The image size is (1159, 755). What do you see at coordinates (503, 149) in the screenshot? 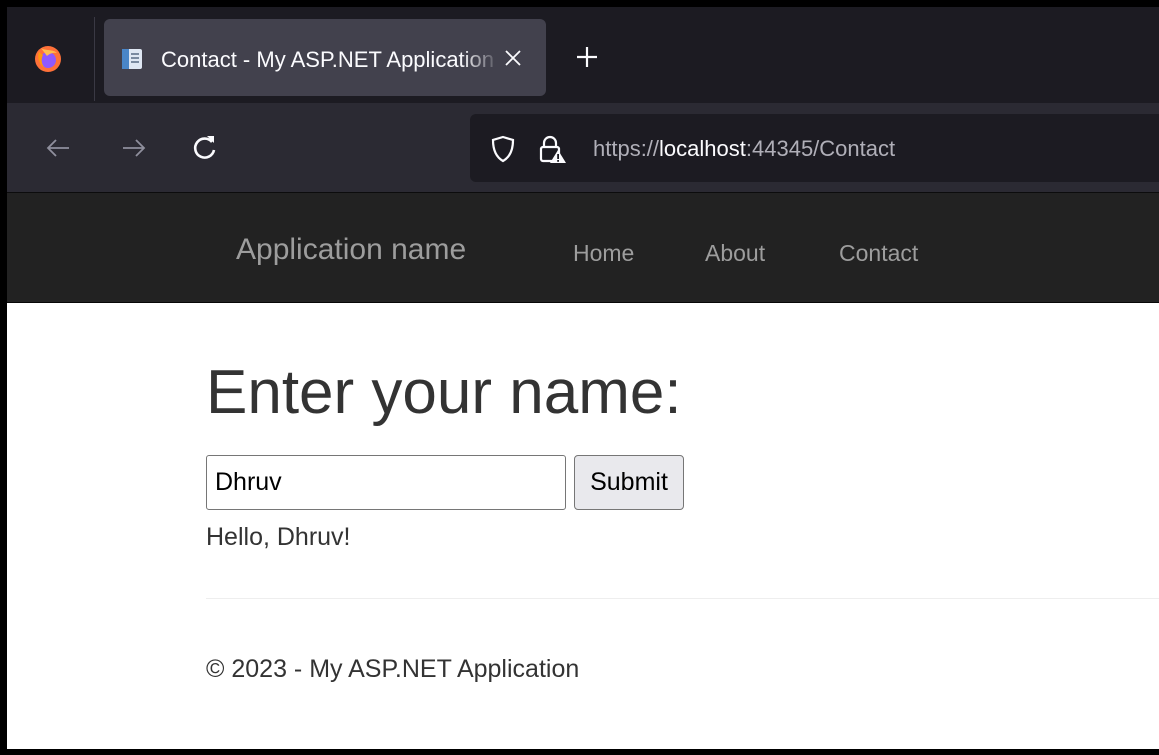
I see `shield-icon` at bounding box center [503, 149].